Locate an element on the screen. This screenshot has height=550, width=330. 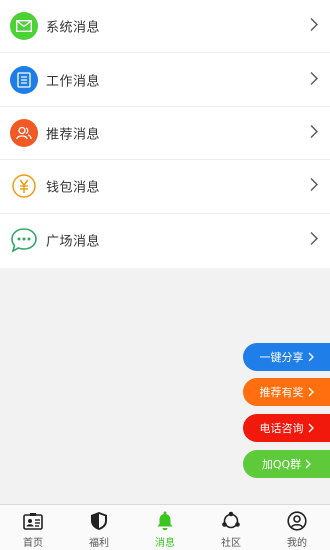
id-card-icon is located at coordinates (33, 521).